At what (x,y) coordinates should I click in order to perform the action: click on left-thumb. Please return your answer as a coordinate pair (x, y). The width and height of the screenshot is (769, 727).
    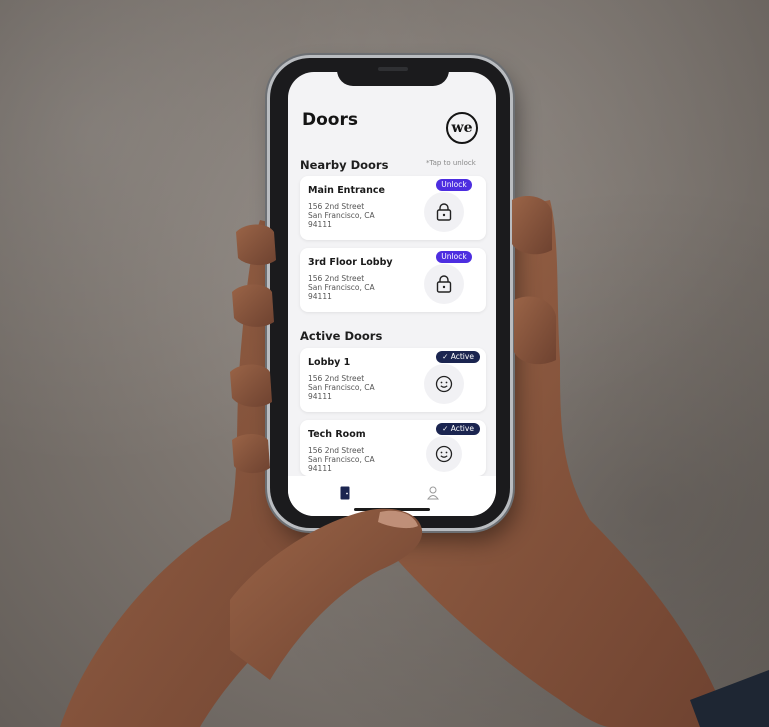
    Looking at the image, I should click on (326, 594).